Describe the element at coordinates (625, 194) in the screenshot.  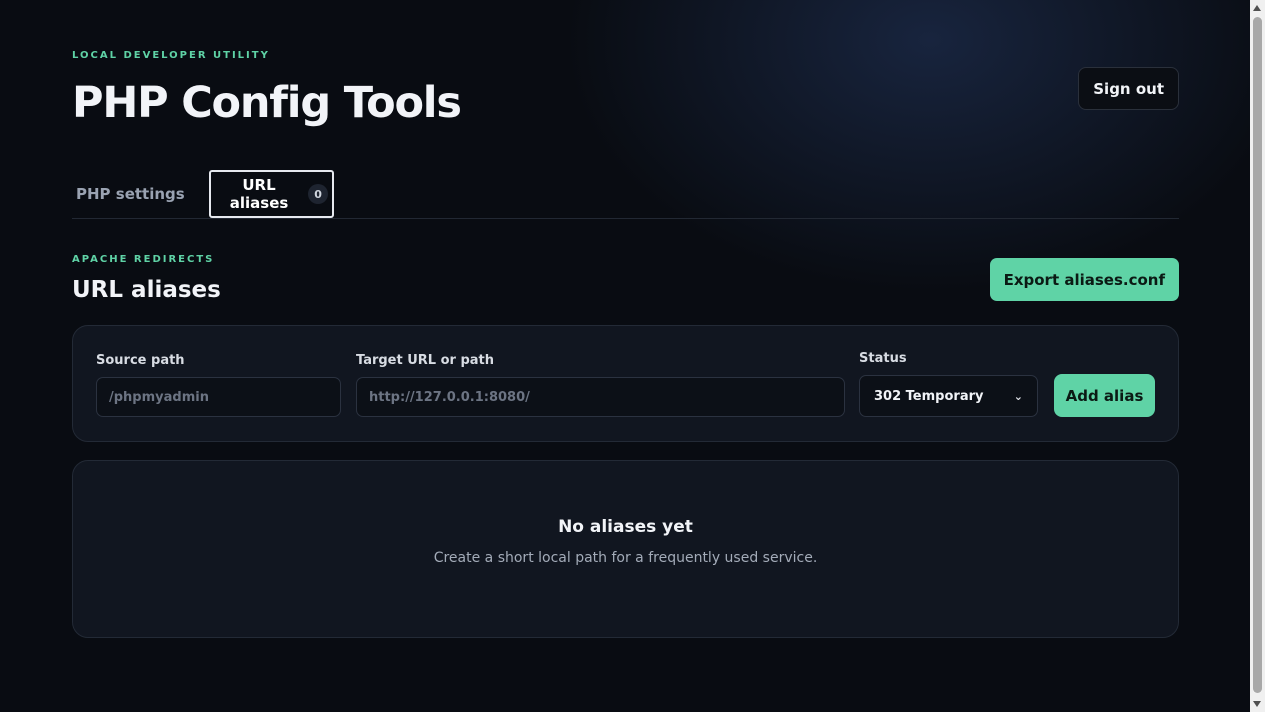
I see `tab-bar: PHP settings URL aliases 0` at that location.